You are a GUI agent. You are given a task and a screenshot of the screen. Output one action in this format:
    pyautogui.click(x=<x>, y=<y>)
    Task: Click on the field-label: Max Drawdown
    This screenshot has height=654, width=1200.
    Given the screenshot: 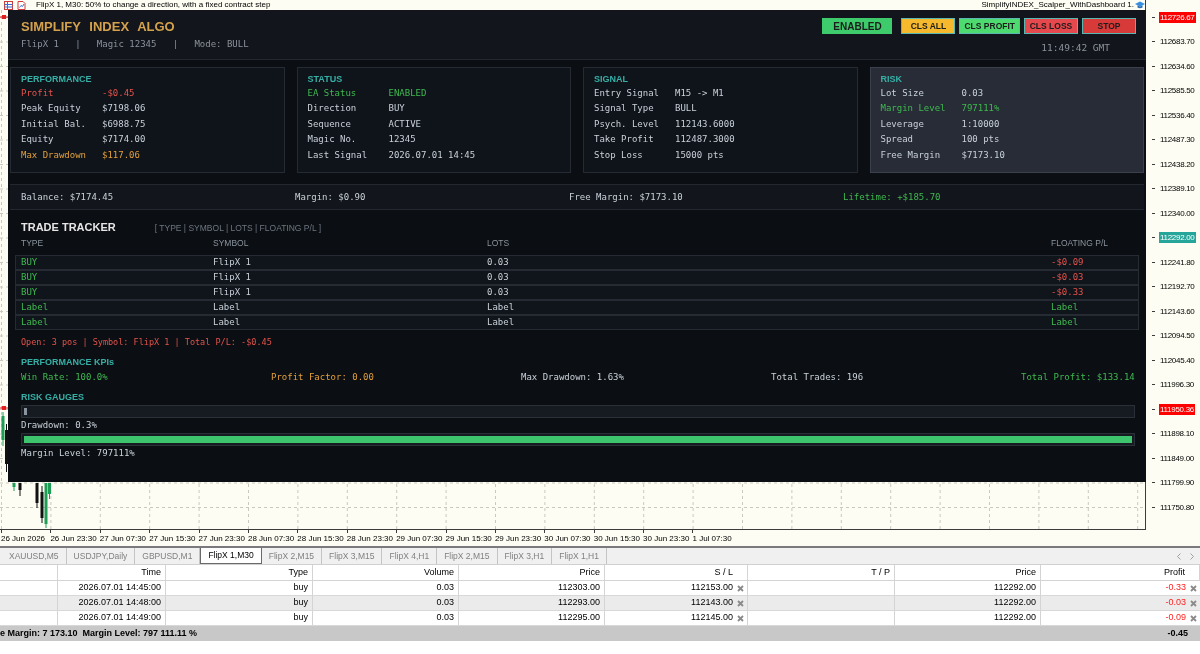 What is the action you would take?
    pyautogui.click(x=54, y=154)
    